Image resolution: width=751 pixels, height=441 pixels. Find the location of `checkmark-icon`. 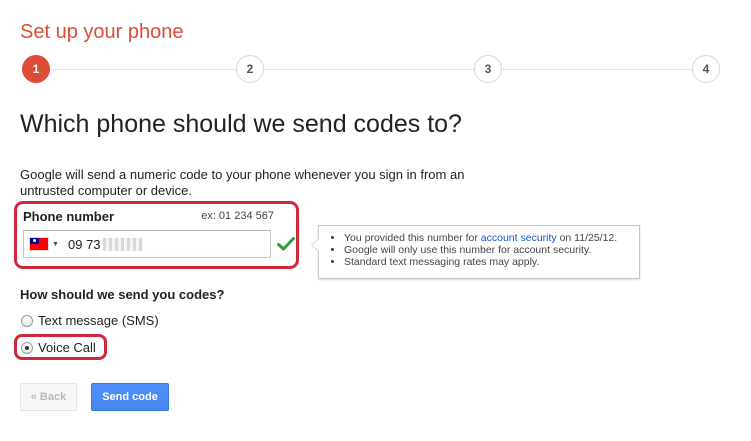

checkmark-icon is located at coordinates (286, 244).